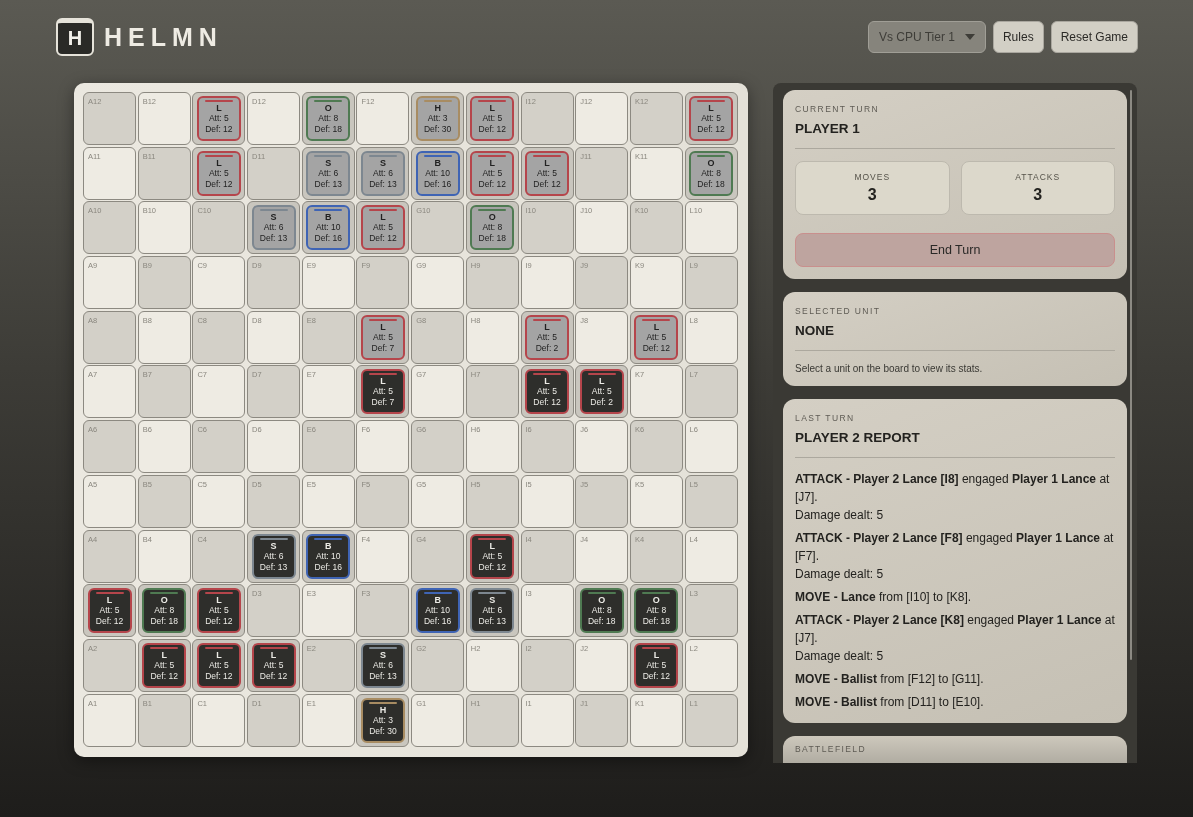 Image resolution: width=1193 pixels, height=817 pixels. What do you see at coordinates (890, 702) in the screenshot?
I see `log-entry: MOVE - Ballist from [D11] to [E10].` at bounding box center [890, 702].